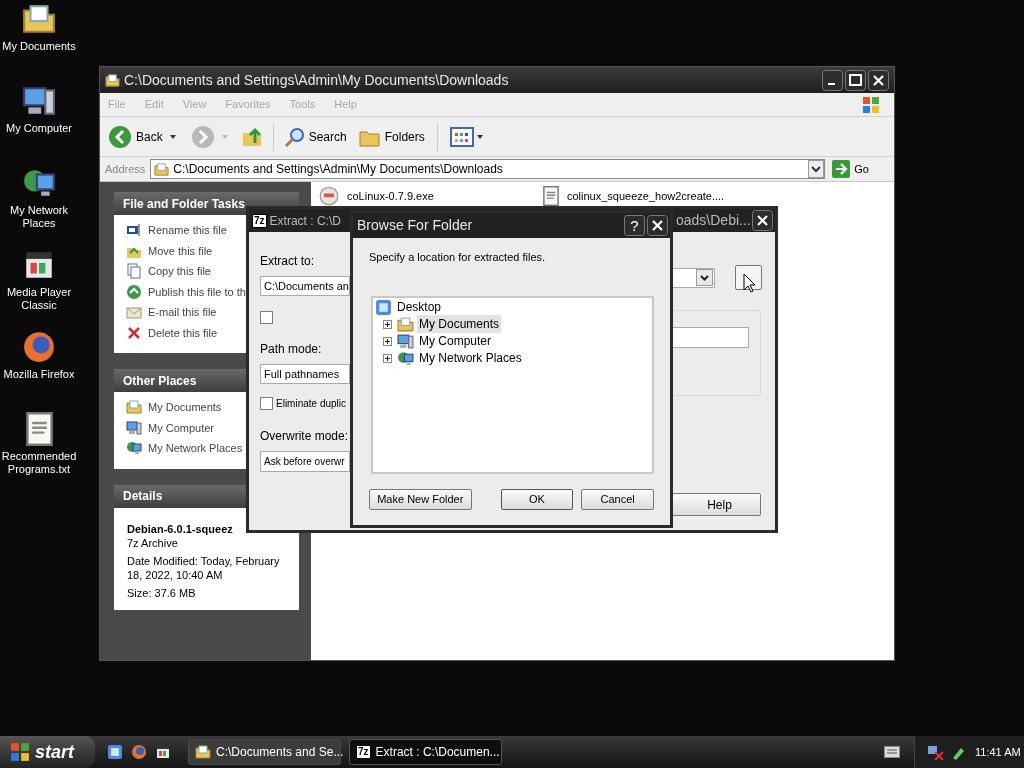  Describe the element at coordinates (311, 404) in the screenshot. I see `checkbox-label: Eliminate duplic` at that location.